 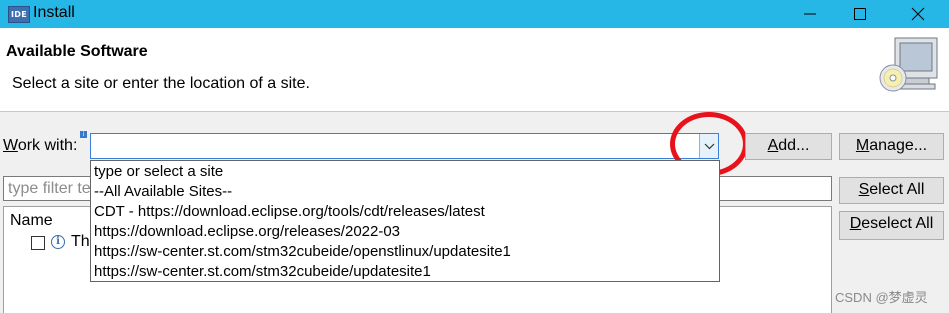 I want to click on column-header-name: Name, so click(x=31, y=221).